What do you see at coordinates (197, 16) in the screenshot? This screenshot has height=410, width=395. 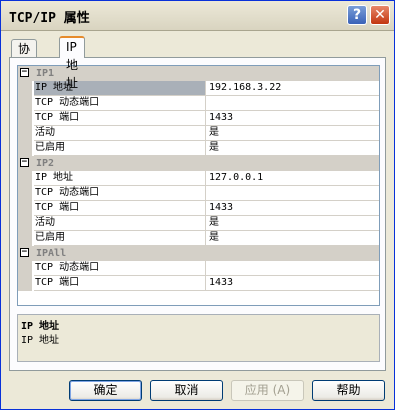 I see `title-bar: TCP/IP 属性 ? ✕` at bounding box center [197, 16].